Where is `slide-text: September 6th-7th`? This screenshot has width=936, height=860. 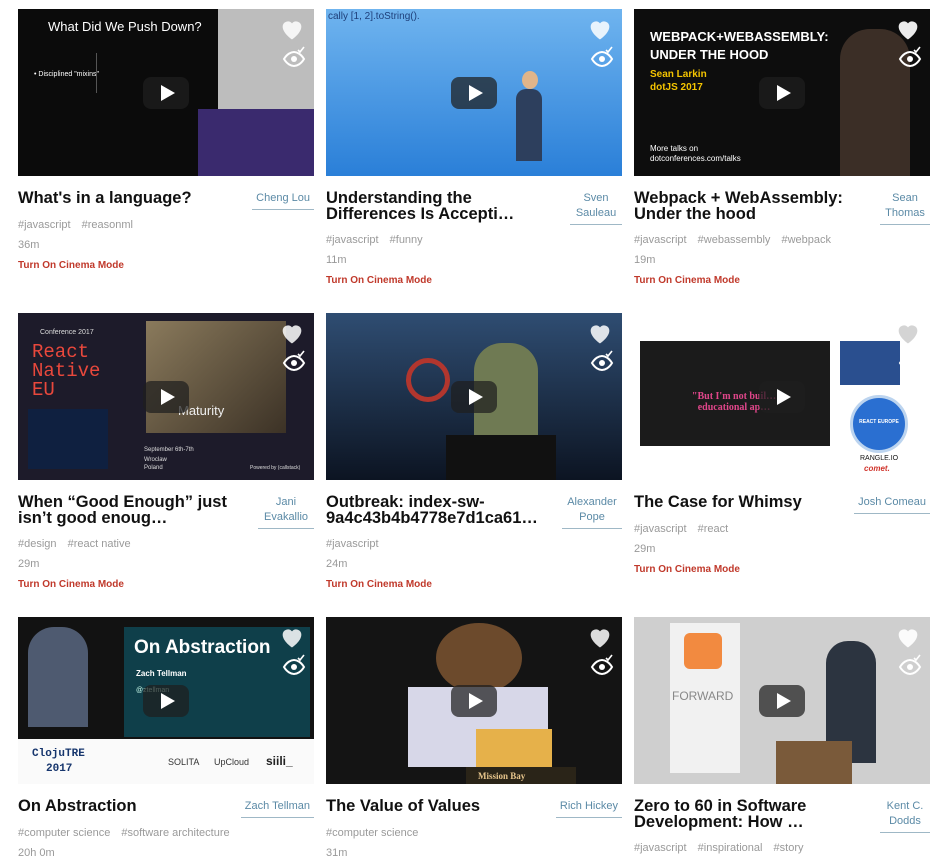
slide-text: September 6th-7th is located at coordinates (169, 450).